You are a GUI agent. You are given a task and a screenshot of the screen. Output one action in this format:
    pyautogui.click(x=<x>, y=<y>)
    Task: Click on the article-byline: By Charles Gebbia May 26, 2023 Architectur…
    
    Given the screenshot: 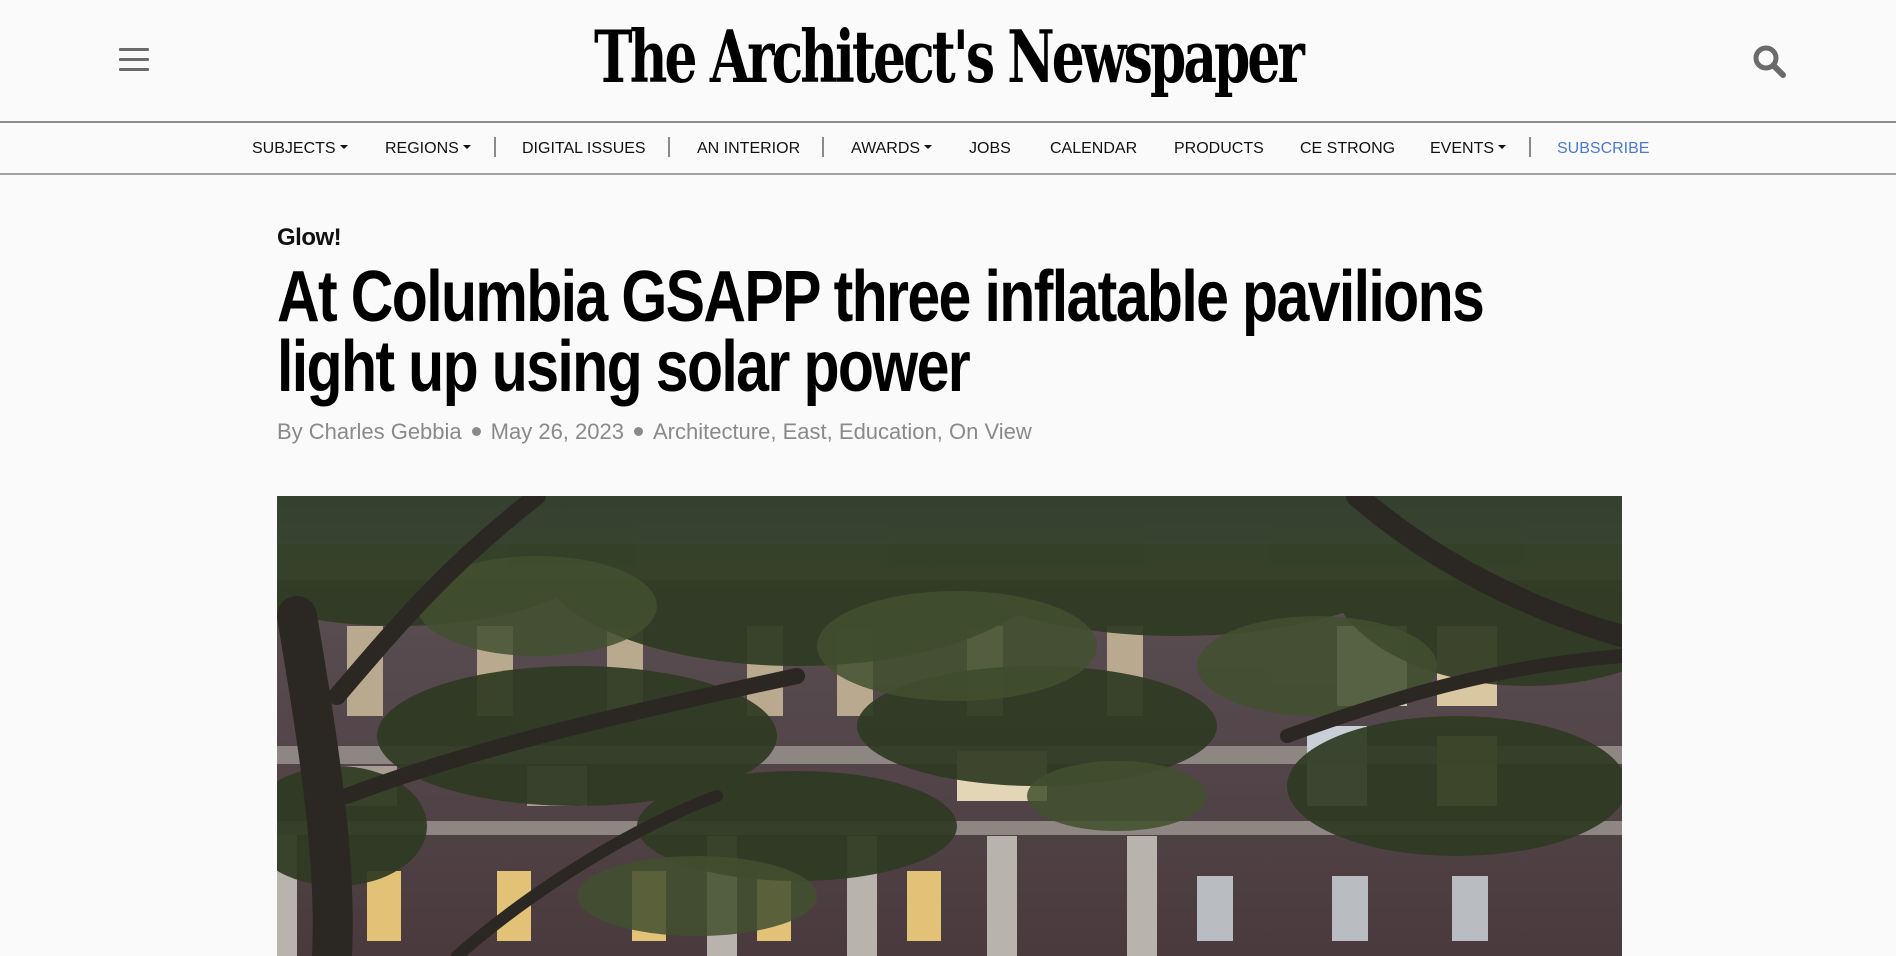 What is the action you would take?
    pyautogui.click(x=654, y=432)
    